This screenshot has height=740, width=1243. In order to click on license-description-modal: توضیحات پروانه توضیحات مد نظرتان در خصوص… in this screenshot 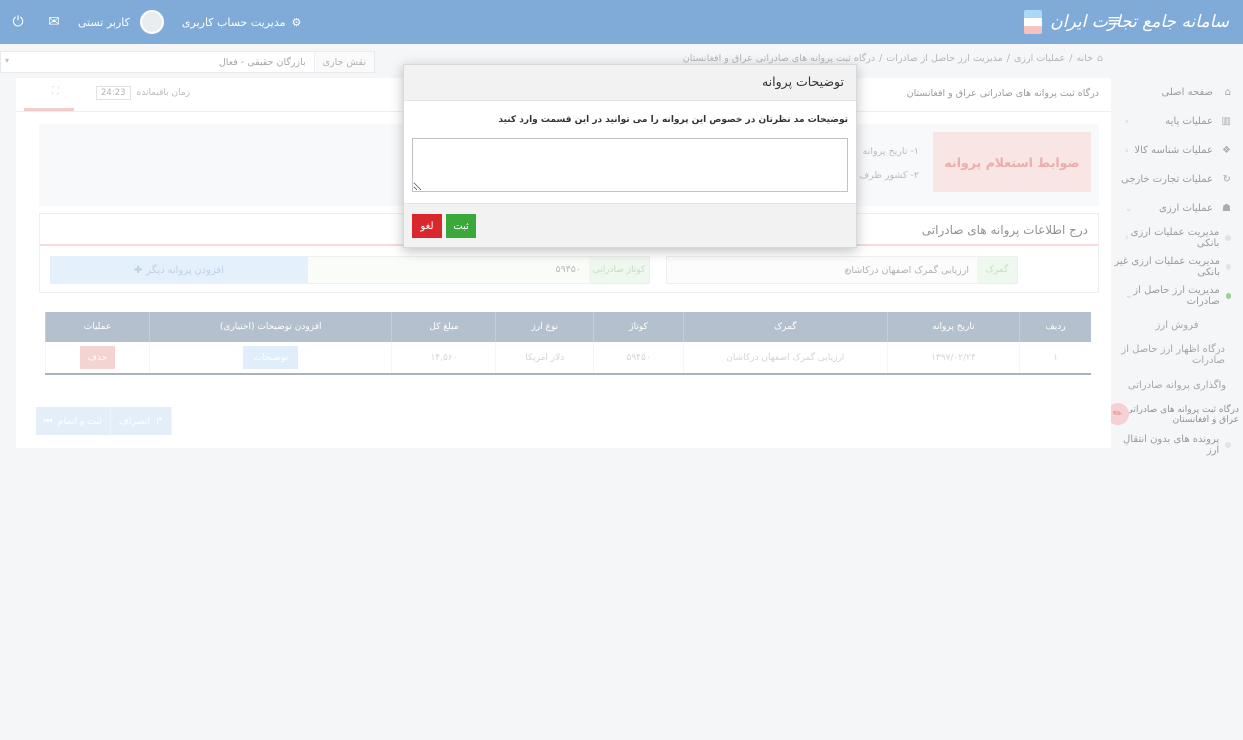, I will do `click(630, 156)`.